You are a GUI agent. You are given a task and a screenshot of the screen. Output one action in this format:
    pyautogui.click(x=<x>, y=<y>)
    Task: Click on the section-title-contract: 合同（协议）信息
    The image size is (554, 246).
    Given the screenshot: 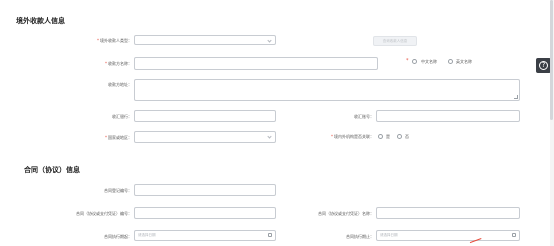 What is the action you would take?
    pyautogui.click(x=52, y=170)
    